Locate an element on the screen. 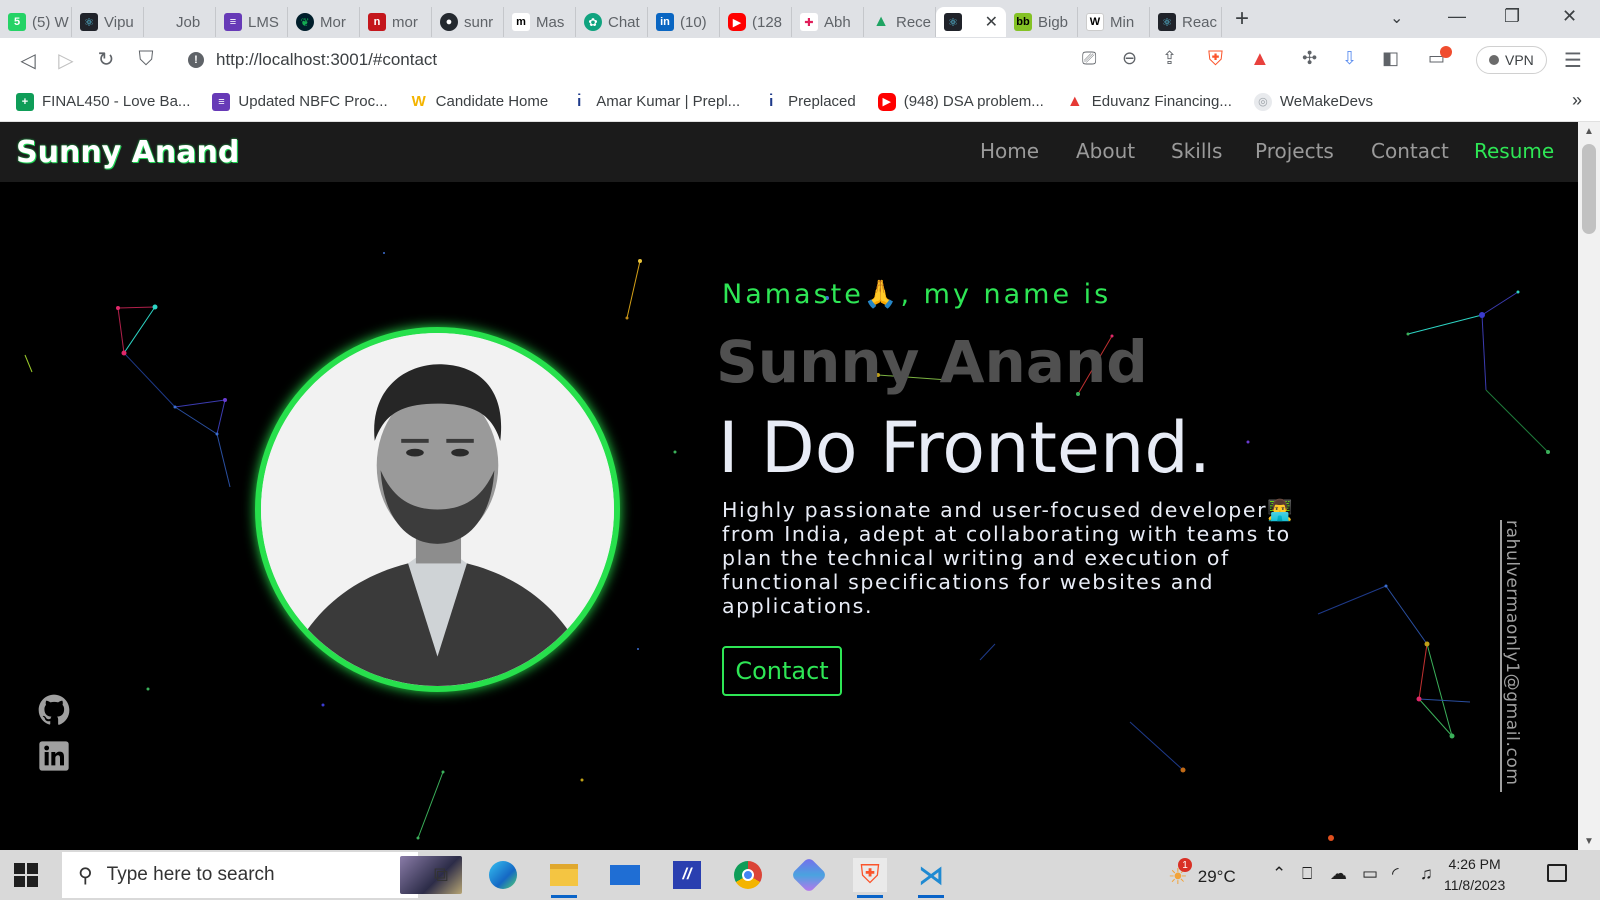 Image resolution: width=1600 pixels, height=900 pixels. address-bar: ! http://localhost:3001/#contact is located at coordinates (626, 60).